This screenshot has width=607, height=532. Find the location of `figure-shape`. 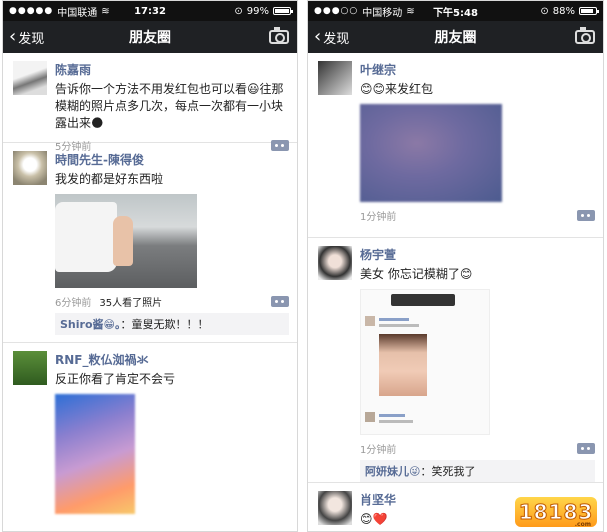

figure-shape is located at coordinates (123, 241).